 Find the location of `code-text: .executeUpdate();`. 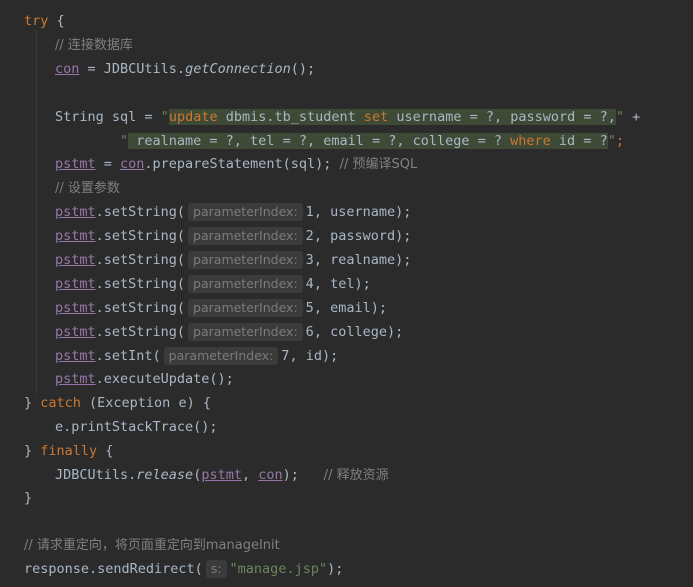

code-text: .executeUpdate(); is located at coordinates (164, 379).